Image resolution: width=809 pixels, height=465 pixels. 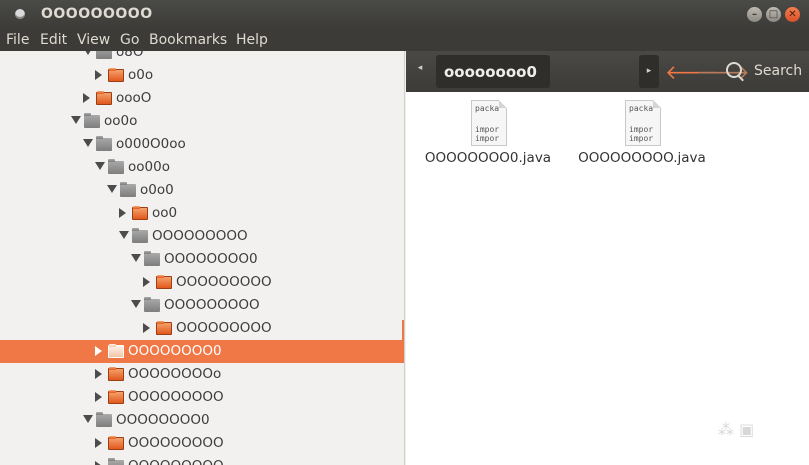 I want to click on menu-view: View, so click(x=93, y=40).